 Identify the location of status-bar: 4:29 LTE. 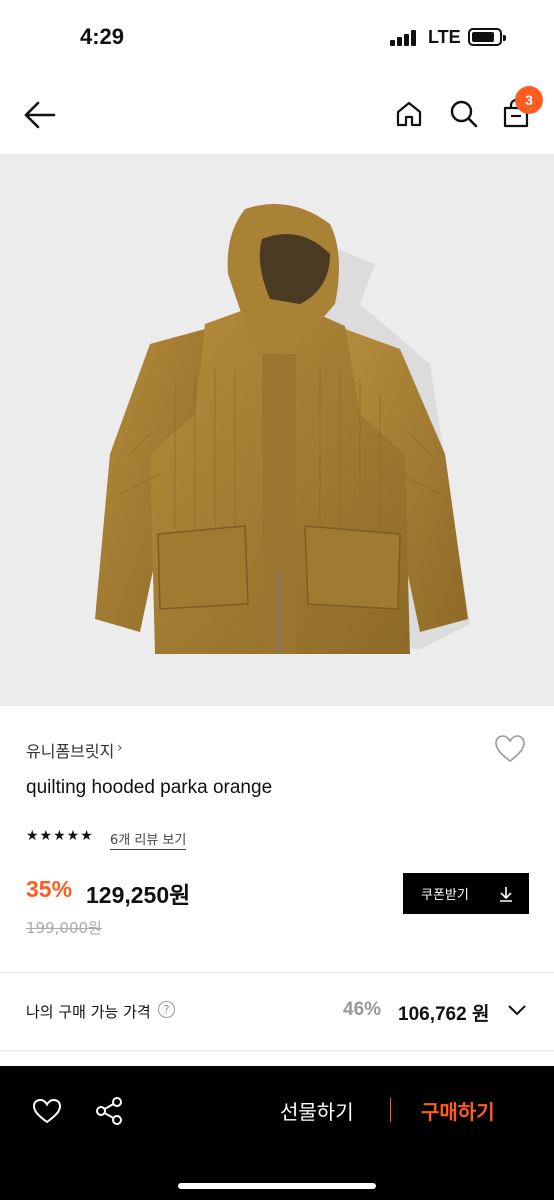
(277, 36).